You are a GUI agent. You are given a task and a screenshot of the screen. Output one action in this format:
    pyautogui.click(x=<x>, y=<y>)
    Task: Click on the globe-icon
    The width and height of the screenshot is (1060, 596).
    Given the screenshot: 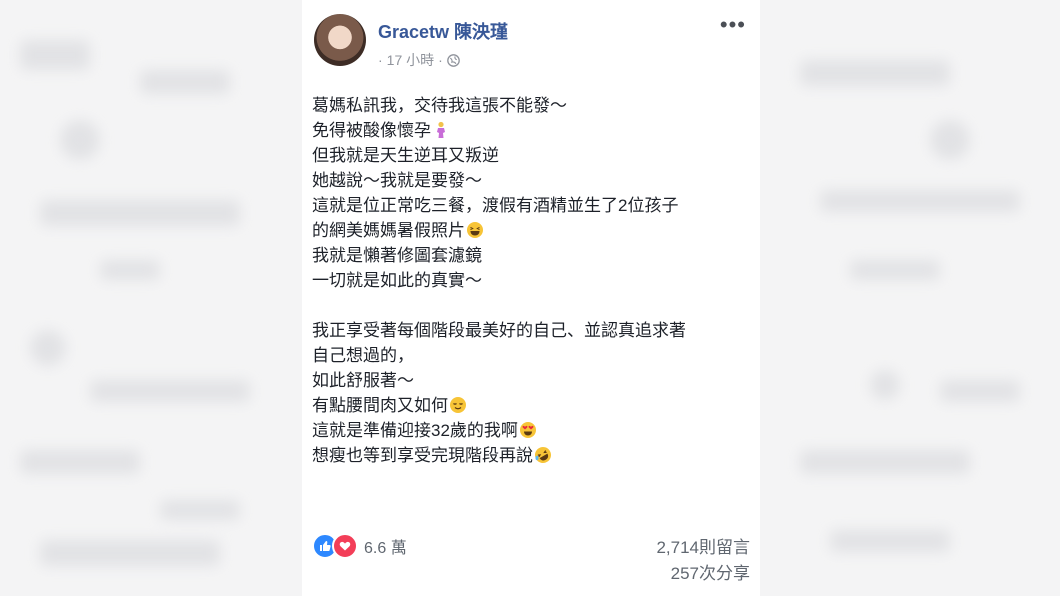 What is the action you would take?
    pyautogui.click(x=453, y=60)
    